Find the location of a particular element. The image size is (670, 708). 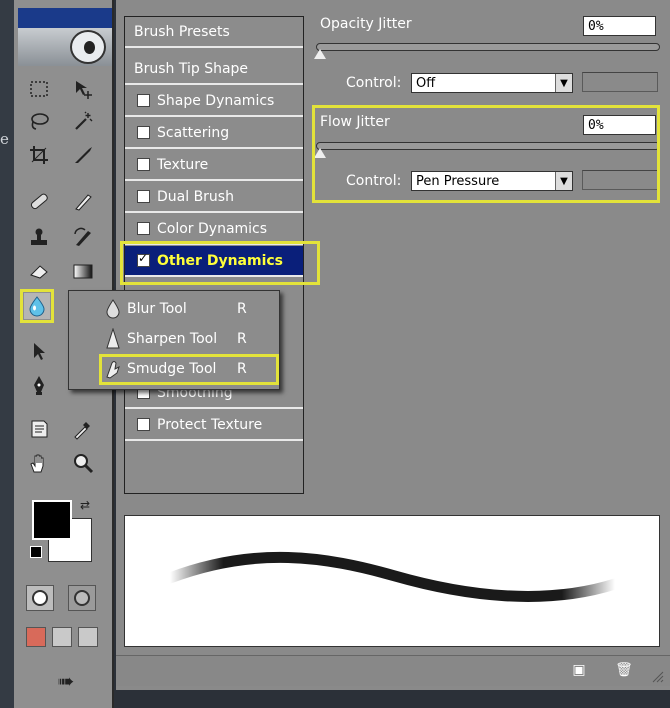

gradient-tool-icon is located at coordinates (83, 271).